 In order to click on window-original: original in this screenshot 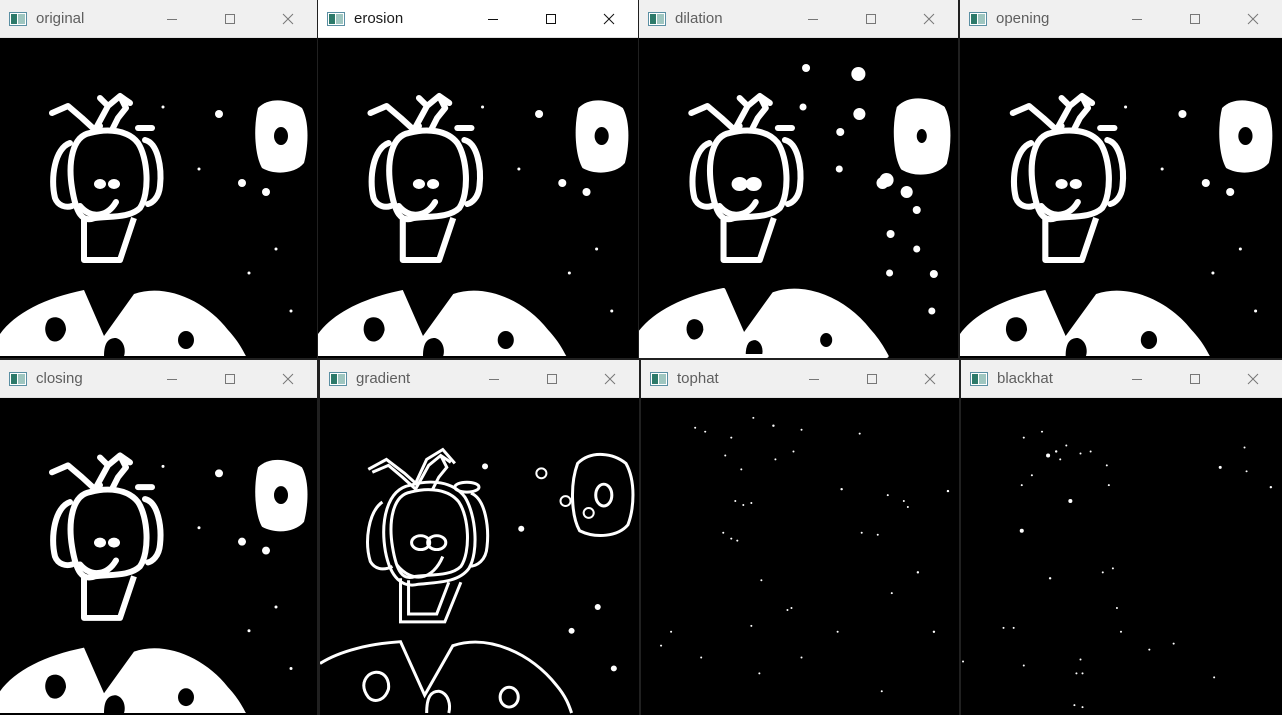, I will do `click(158, 179)`.